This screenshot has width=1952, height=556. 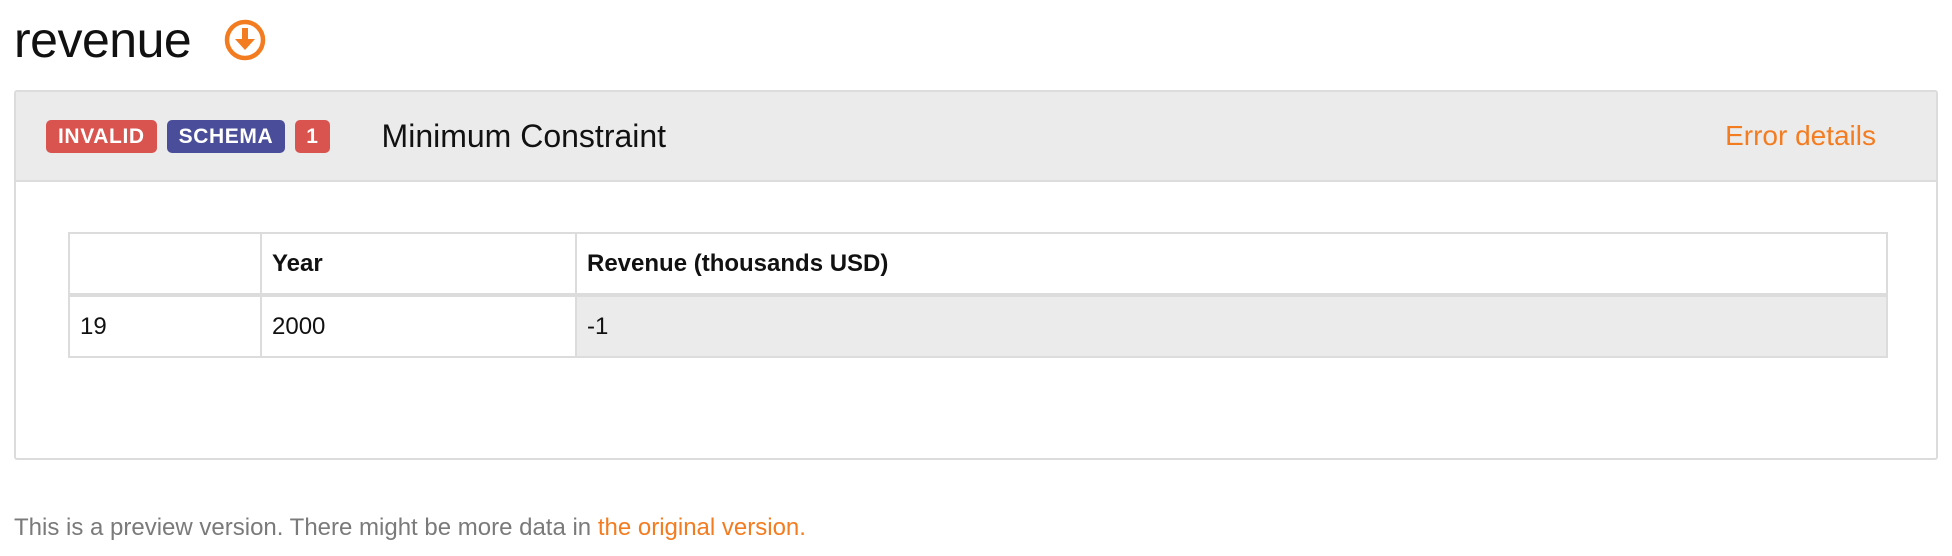 I want to click on header-row-number, so click(x=165, y=264).